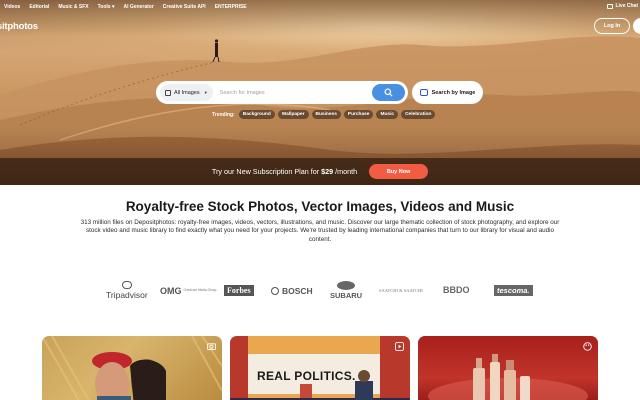  What do you see at coordinates (297, 291) in the screenshot?
I see `bosch-text: BOSCH` at bounding box center [297, 291].